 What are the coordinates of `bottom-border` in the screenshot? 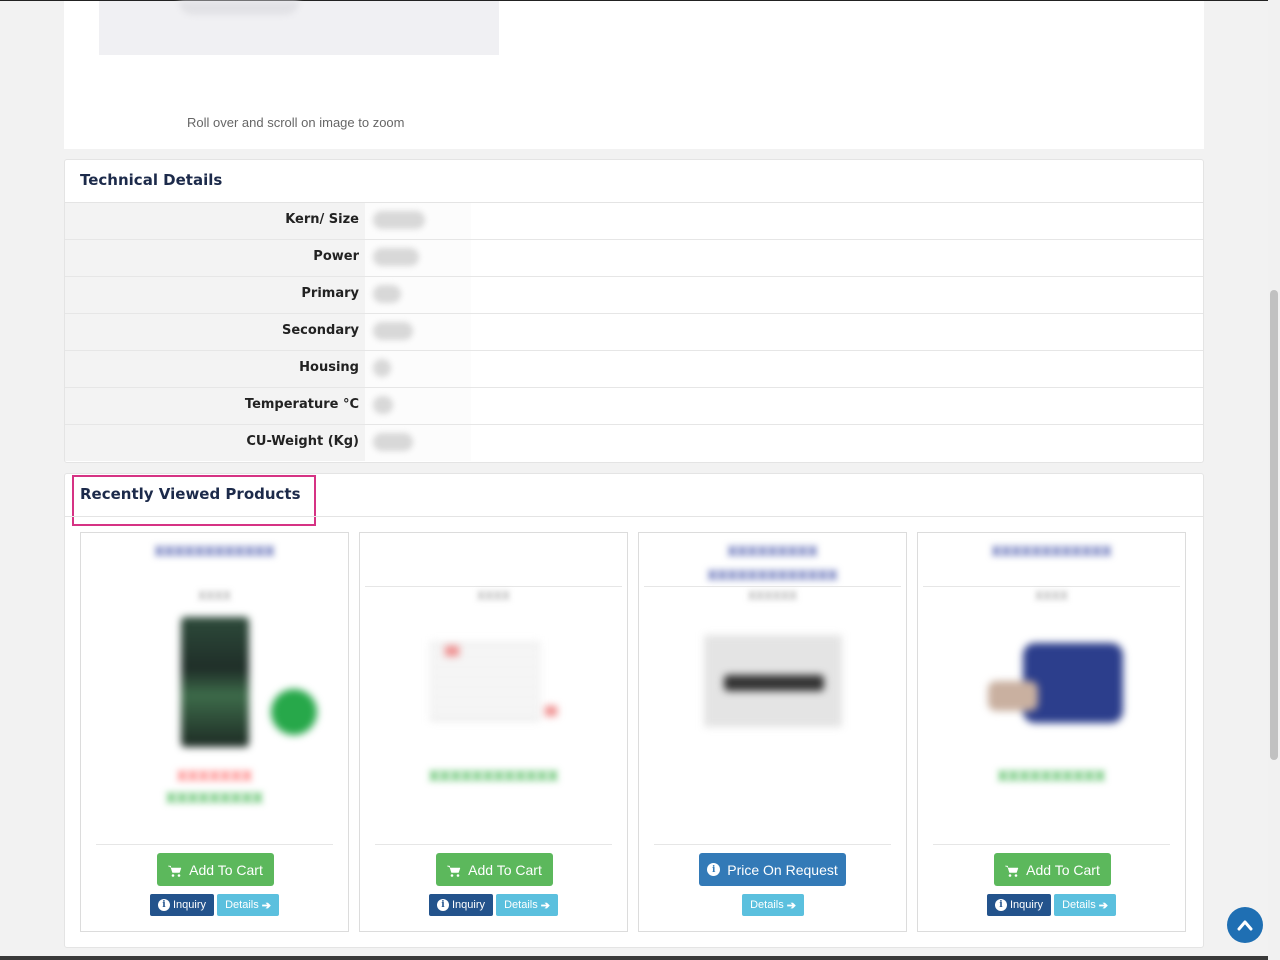 It's located at (634, 958).